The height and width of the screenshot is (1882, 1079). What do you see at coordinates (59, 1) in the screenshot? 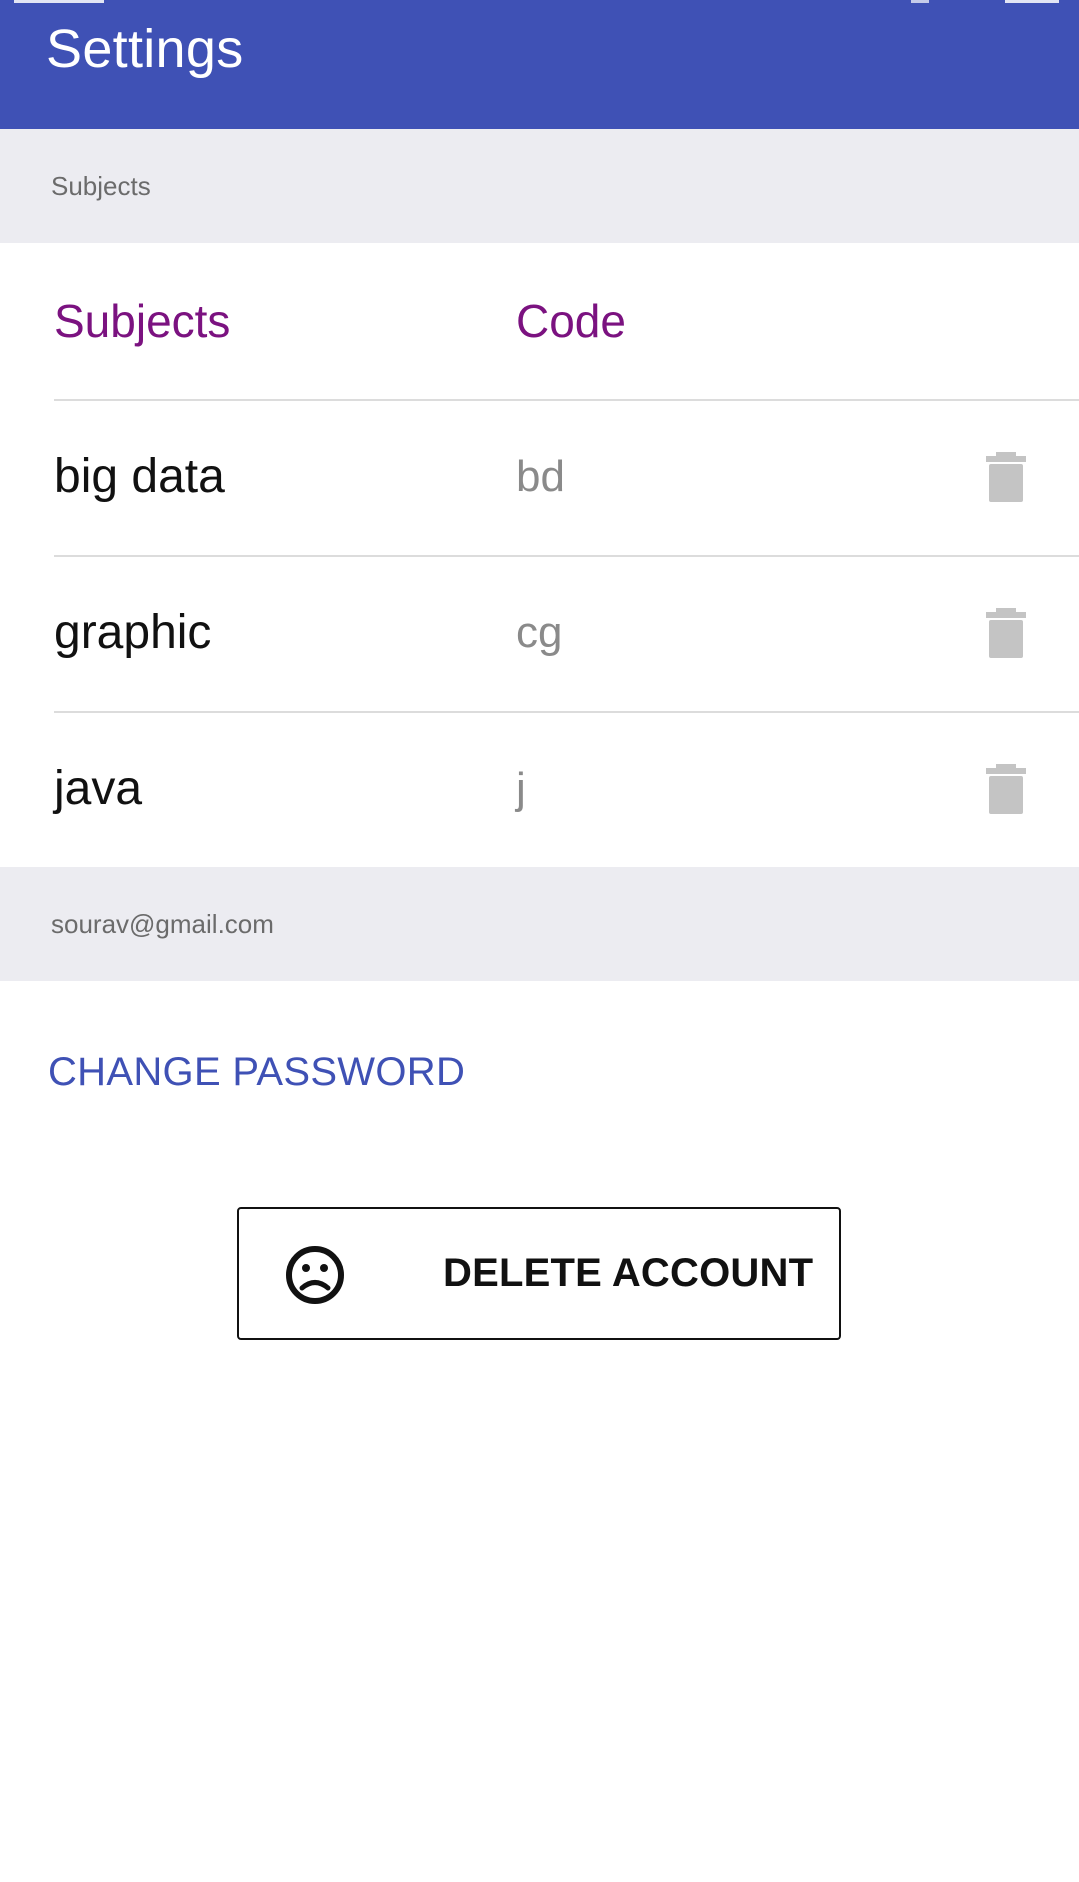
I see `status-bar-signal-fragment` at bounding box center [59, 1].